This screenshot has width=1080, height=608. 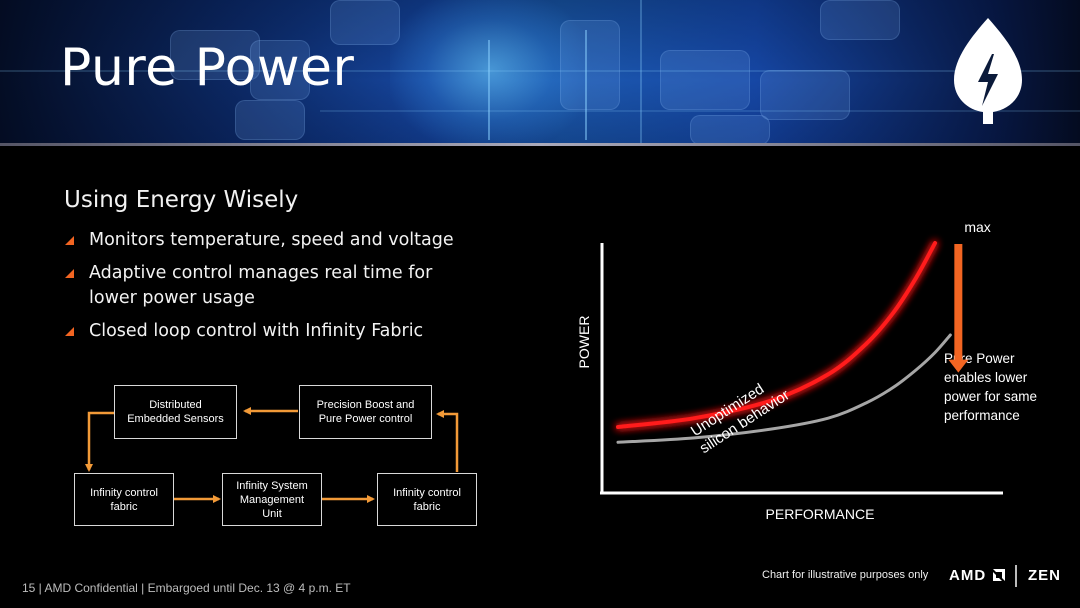 What do you see at coordinates (982, 415) in the screenshot?
I see `annotation-line: performance` at bounding box center [982, 415].